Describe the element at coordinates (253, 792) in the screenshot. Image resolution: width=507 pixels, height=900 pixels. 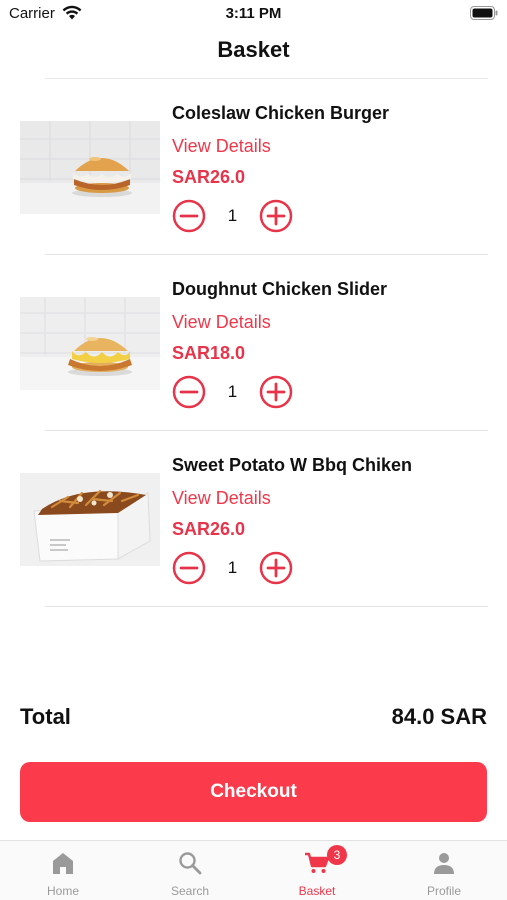
I see `checkout-button: Checkout` at that location.